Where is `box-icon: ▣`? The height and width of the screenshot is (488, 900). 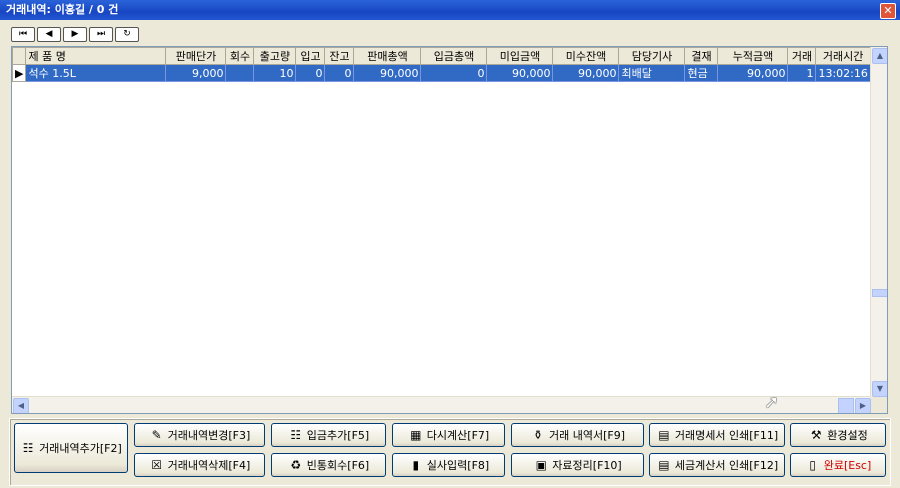
box-icon: ▣ is located at coordinates (541, 465).